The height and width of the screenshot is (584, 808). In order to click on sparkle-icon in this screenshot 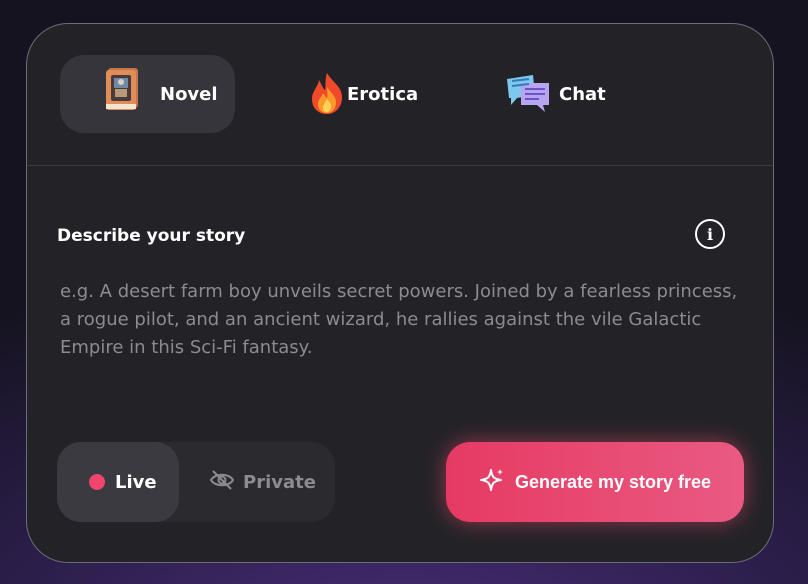, I will do `click(497, 482)`.